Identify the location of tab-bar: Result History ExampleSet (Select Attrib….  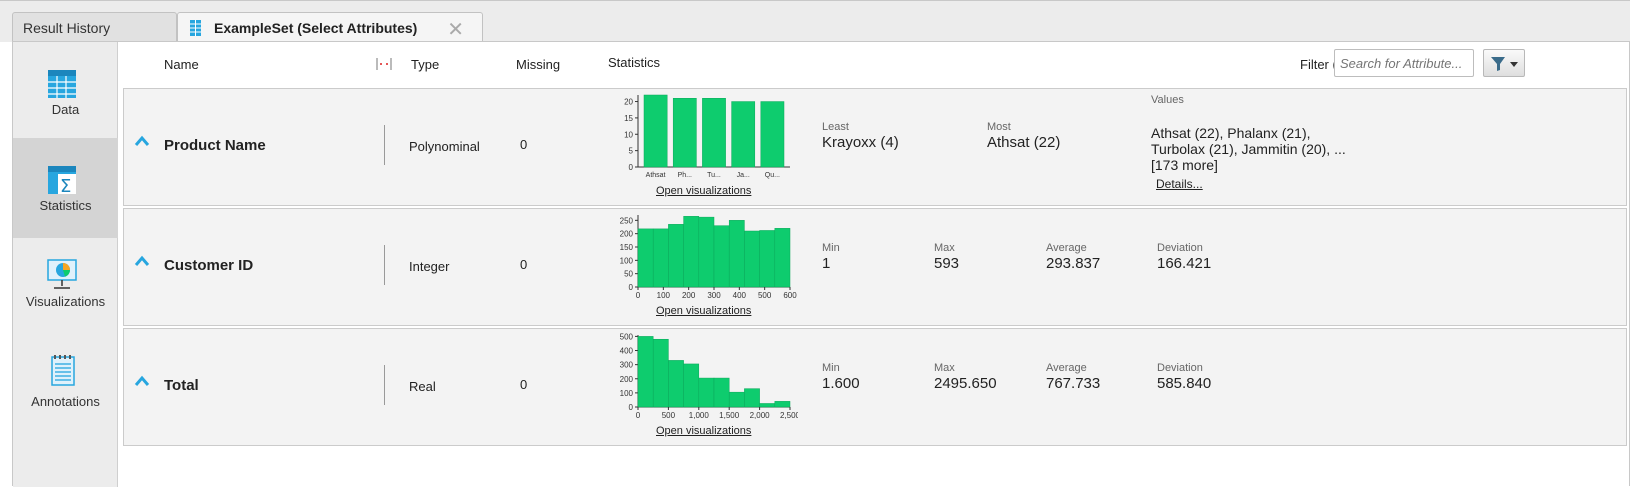
(815, 21).